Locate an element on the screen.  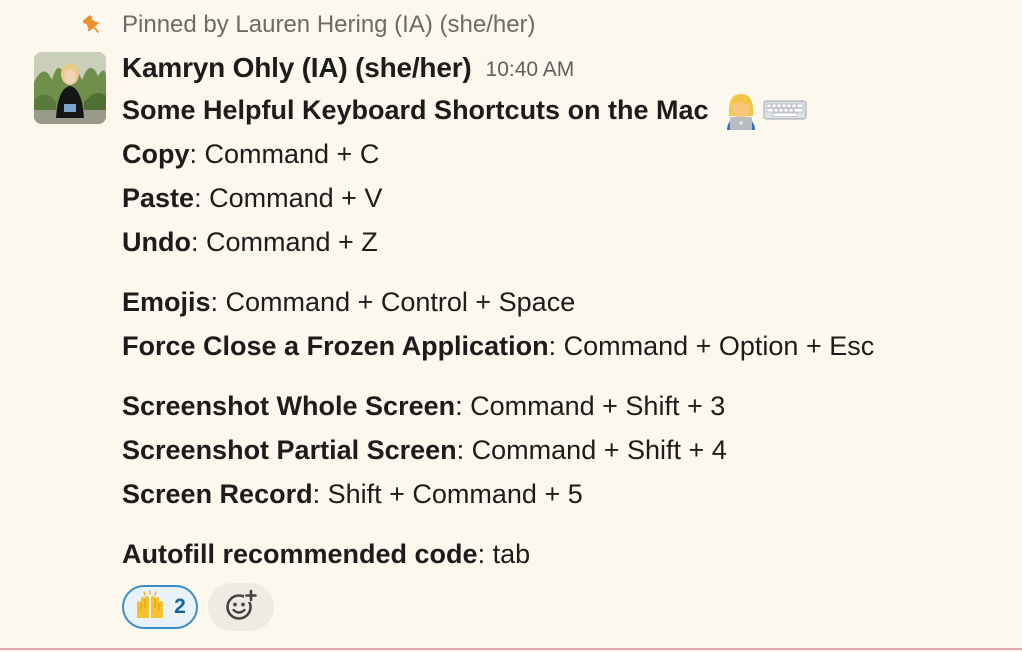
shortcut-keys: : Command + Shift + 4 is located at coordinates (591, 450).